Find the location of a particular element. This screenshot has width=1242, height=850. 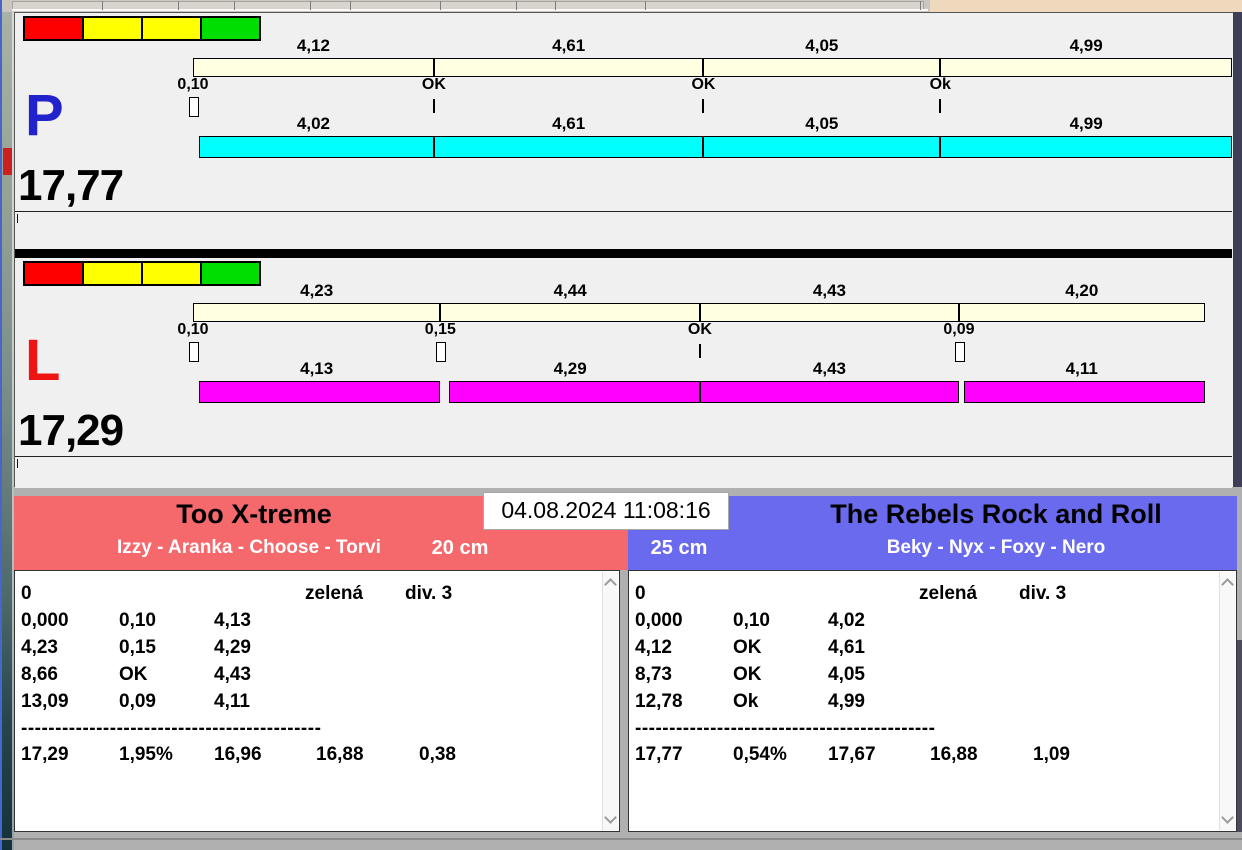

total-value: 17,29 is located at coordinates (45, 754).